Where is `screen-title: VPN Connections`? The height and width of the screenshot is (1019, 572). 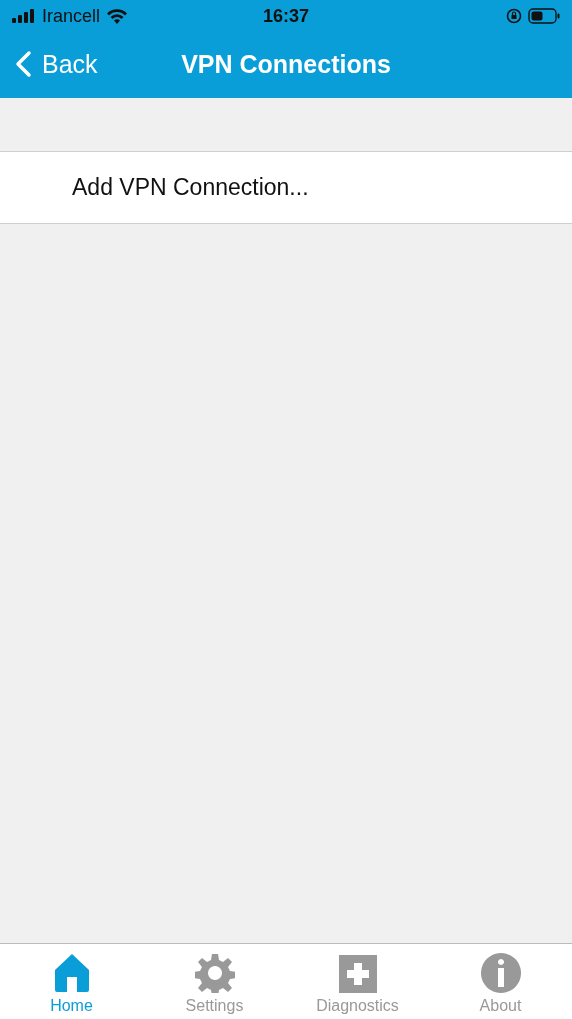
screen-title: VPN Connections is located at coordinates (286, 64).